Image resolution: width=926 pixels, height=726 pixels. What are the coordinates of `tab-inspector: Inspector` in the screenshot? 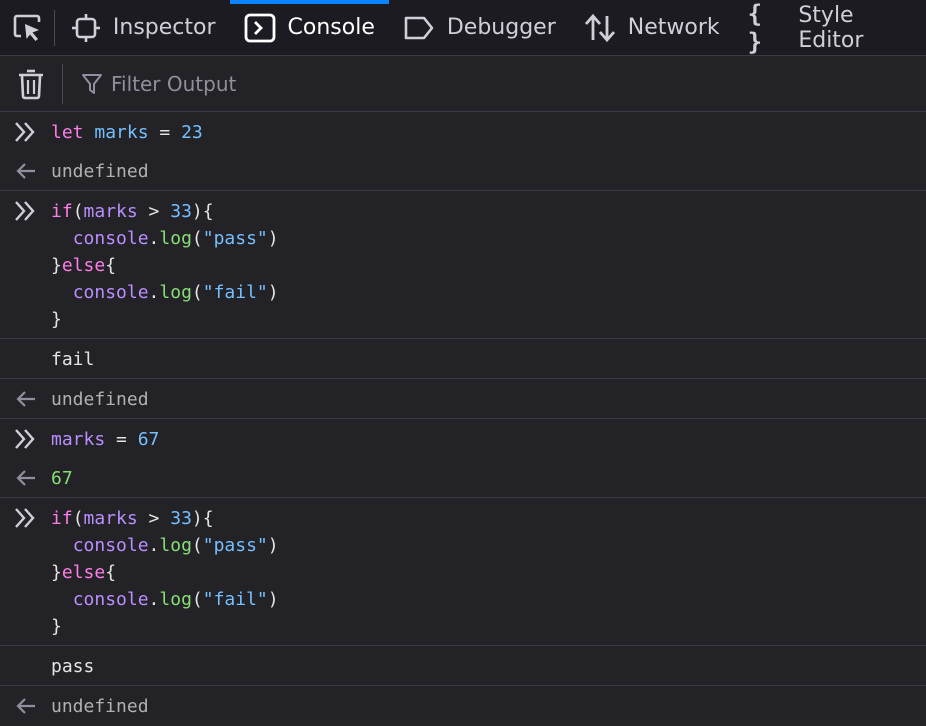 It's located at (143, 28).